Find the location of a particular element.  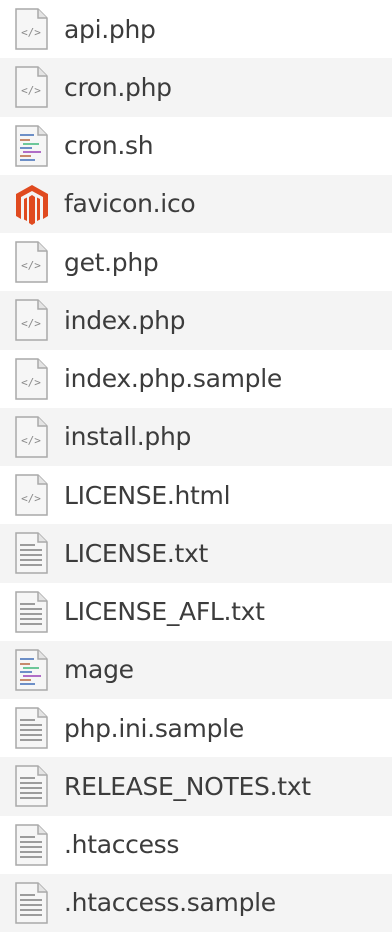

file-row-htaccess: .htaccess is located at coordinates (196, 845).